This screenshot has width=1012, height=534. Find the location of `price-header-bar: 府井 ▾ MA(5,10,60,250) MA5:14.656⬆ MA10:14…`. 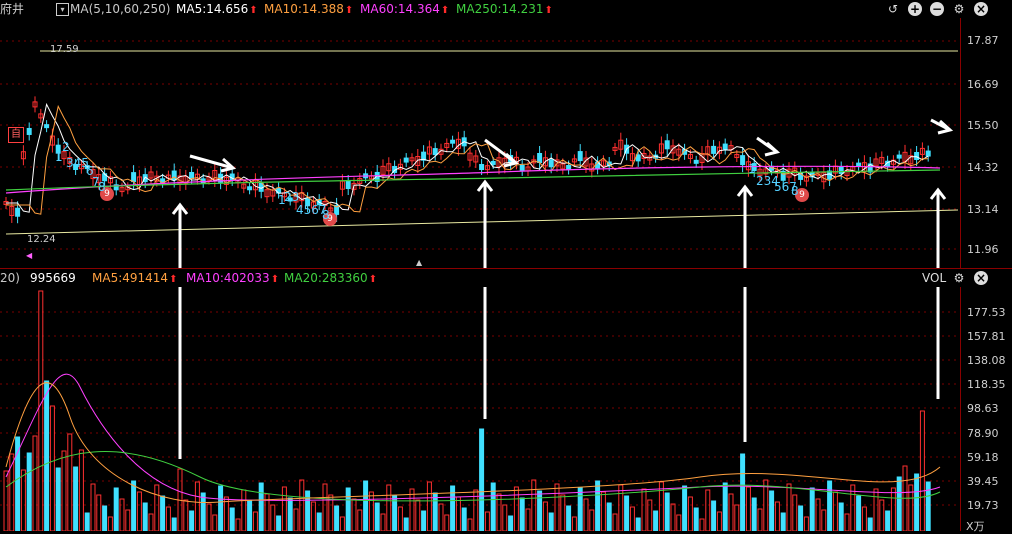

price-header-bar: 府井 ▾ MA(5,10,60,250) MA5:14.656⬆ MA10:14… is located at coordinates (506, 9).